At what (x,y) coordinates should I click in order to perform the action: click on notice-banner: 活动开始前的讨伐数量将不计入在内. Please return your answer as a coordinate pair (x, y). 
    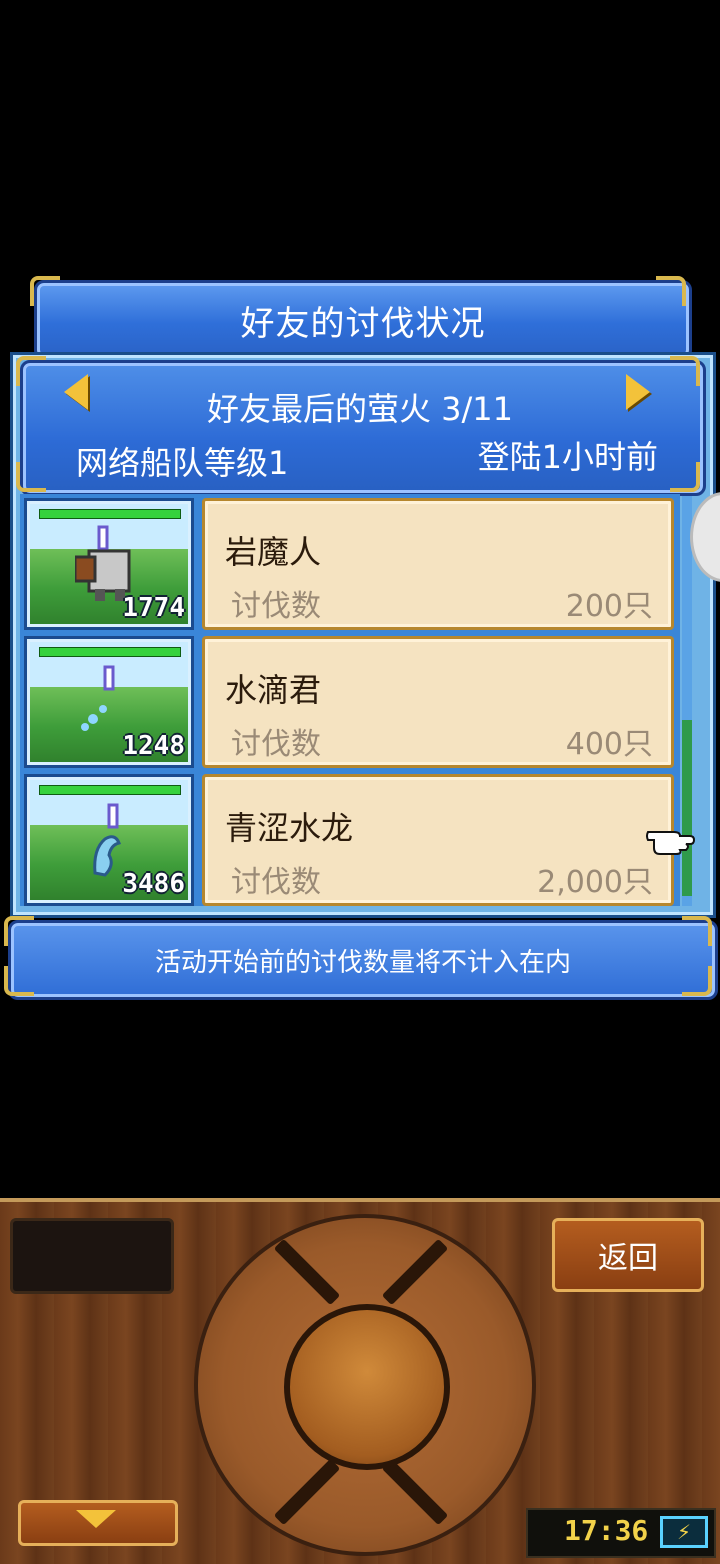
    Looking at the image, I should click on (363, 960).